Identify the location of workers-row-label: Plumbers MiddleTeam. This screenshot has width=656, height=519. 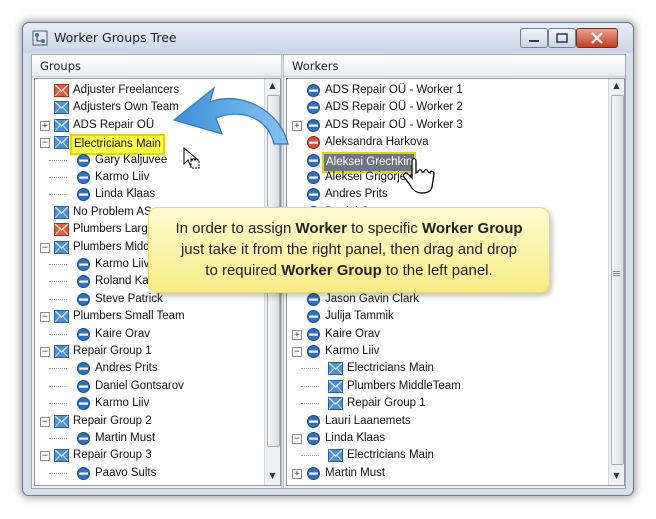
(404, 385).